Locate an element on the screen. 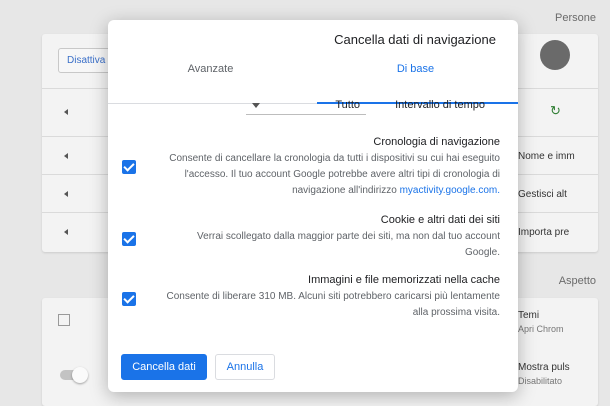  cookies-checkbox is located at coordinates (129, 239).